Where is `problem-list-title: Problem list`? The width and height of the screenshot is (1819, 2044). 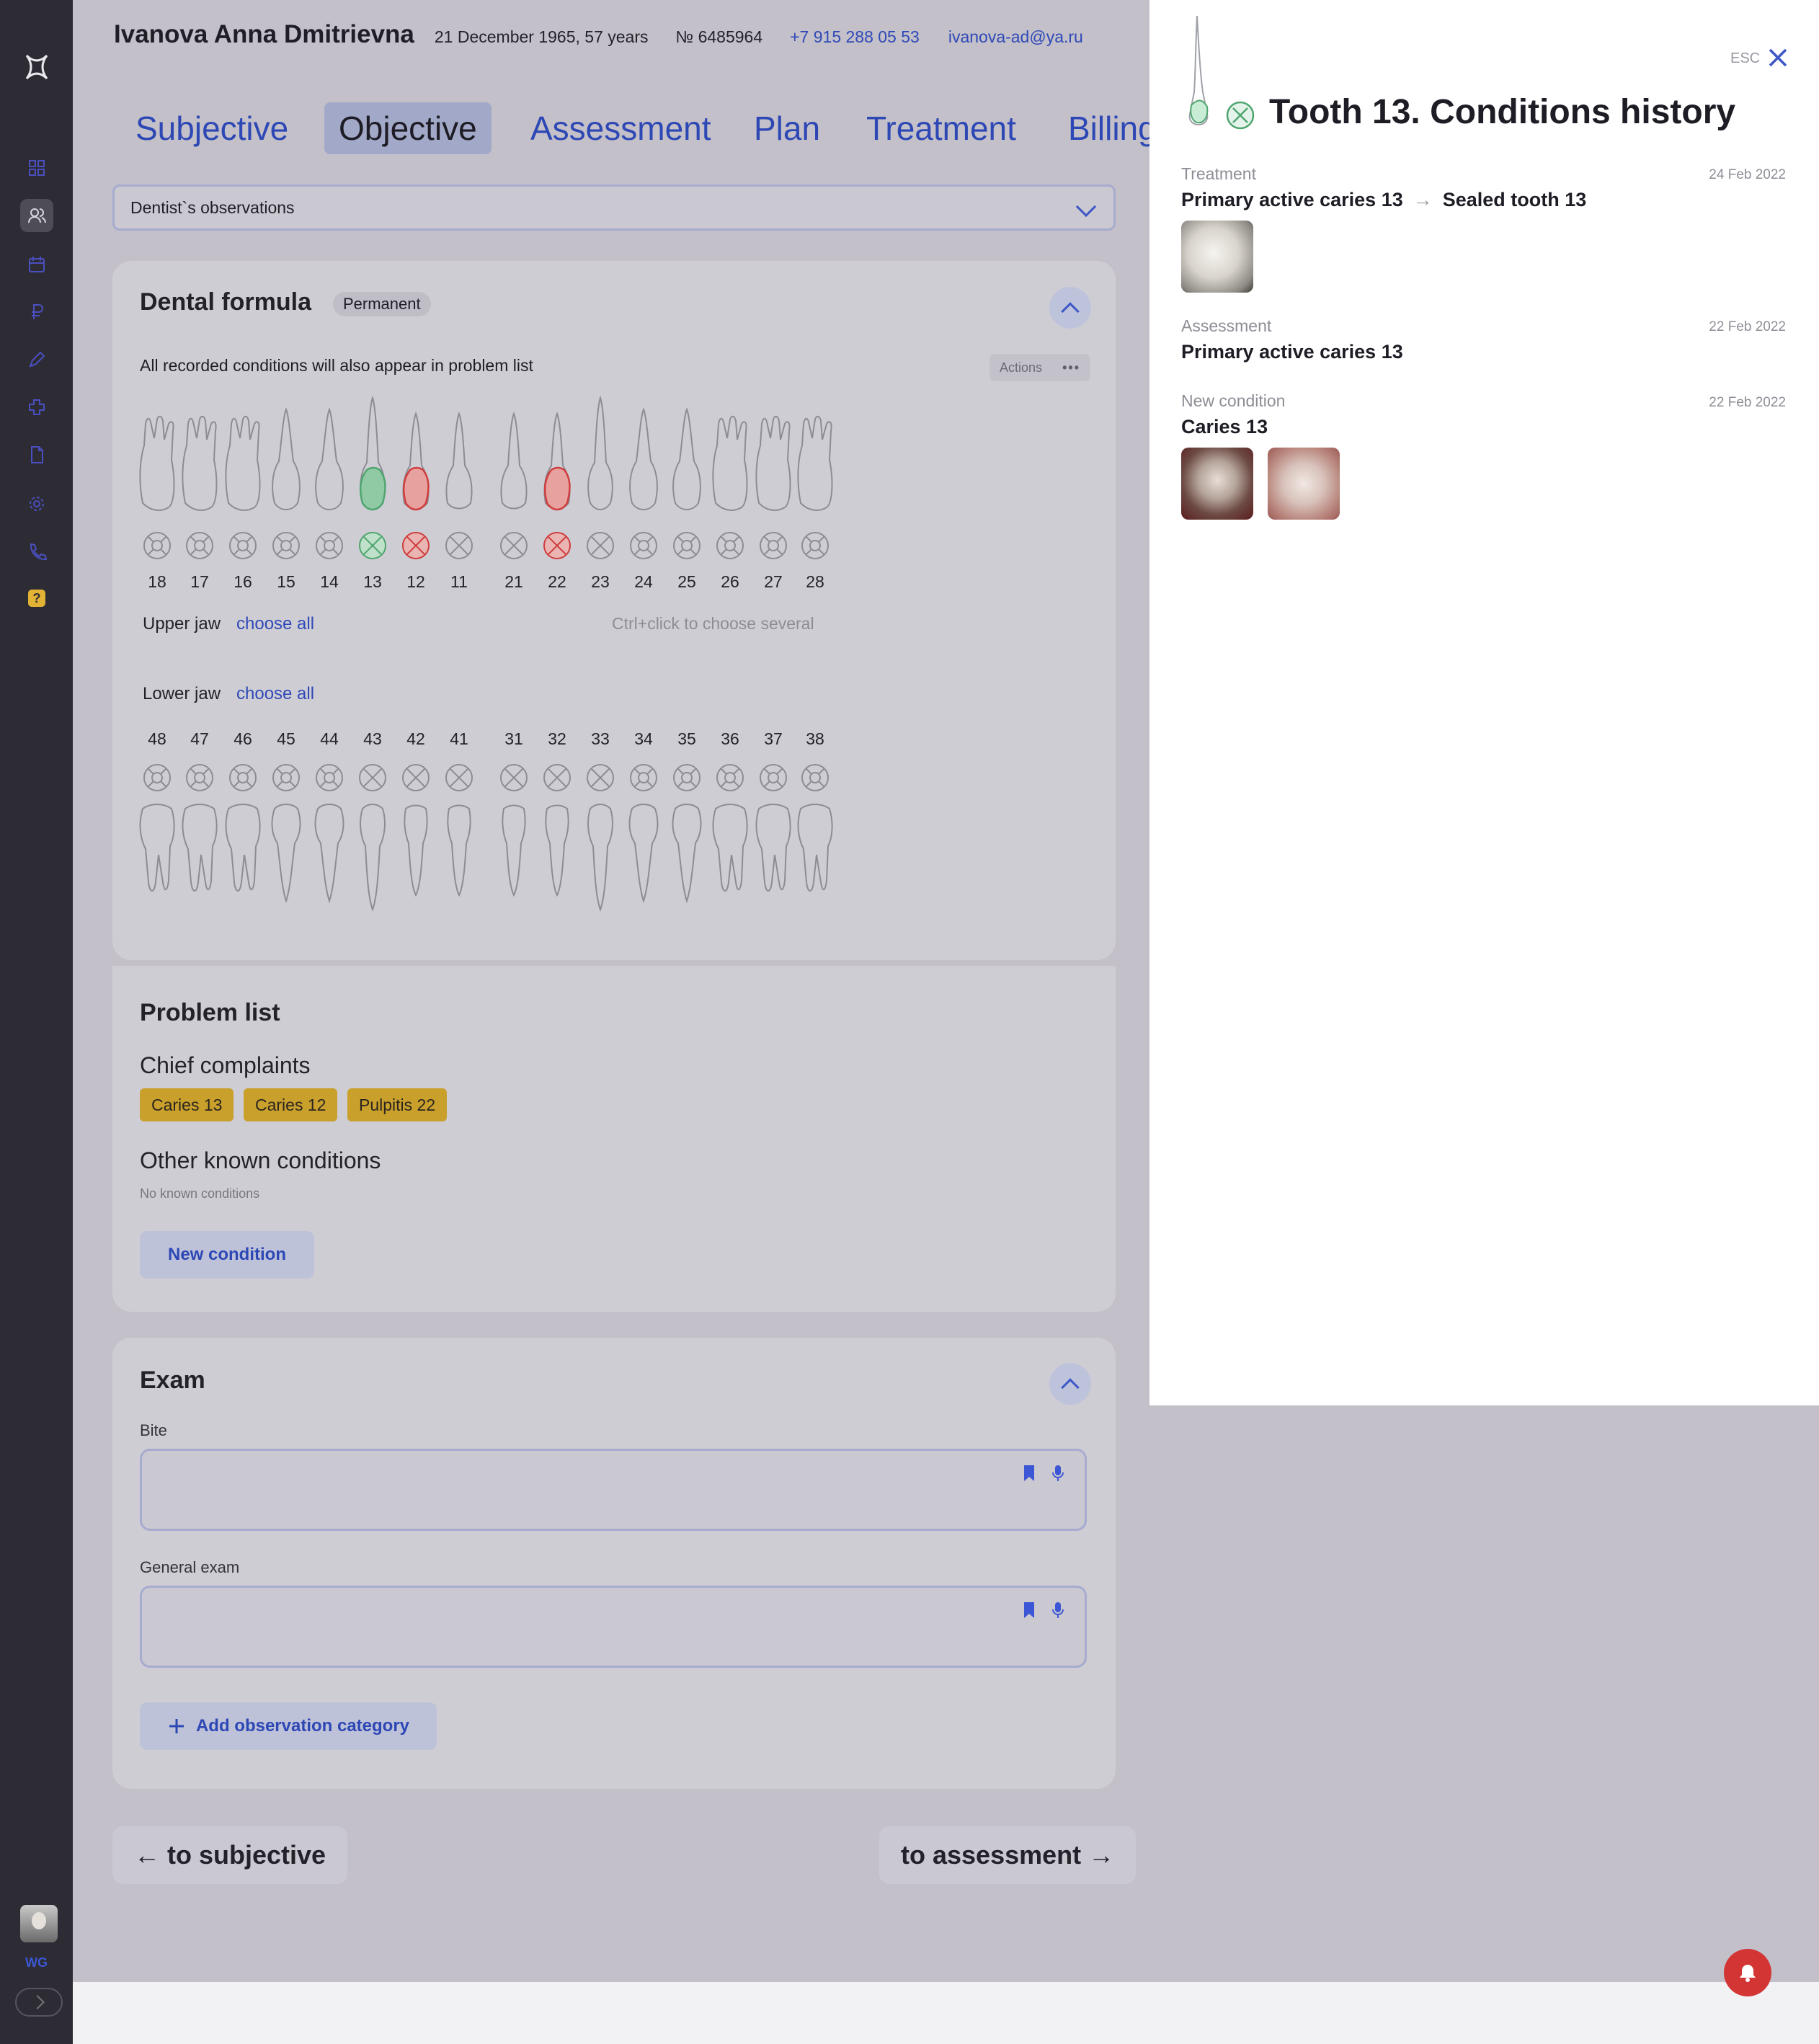
problem-list-title: Problem list is located at coordinates (210, 1013).